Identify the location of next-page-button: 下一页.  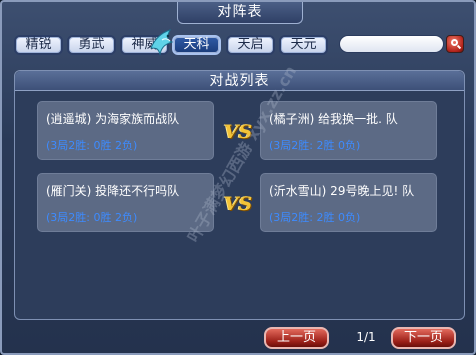
(423, 338).